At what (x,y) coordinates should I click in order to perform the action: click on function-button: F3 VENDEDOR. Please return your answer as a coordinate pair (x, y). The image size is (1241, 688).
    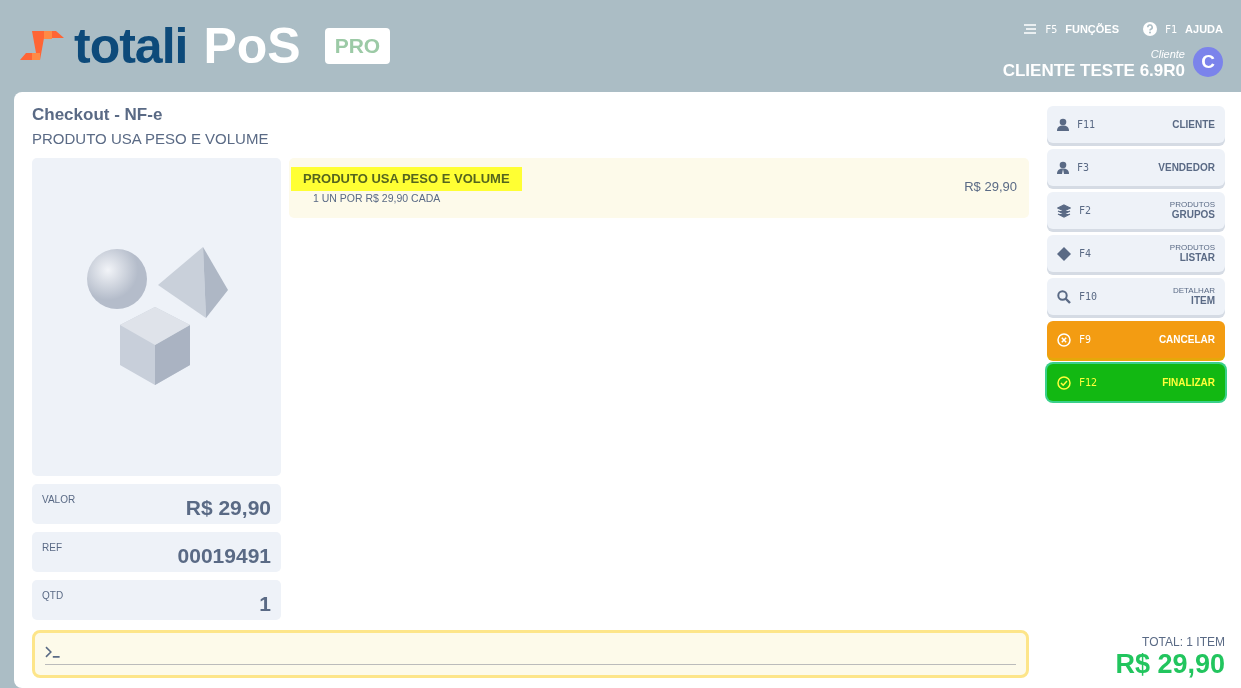
    Looking at the image, I should click on (1136, 167).